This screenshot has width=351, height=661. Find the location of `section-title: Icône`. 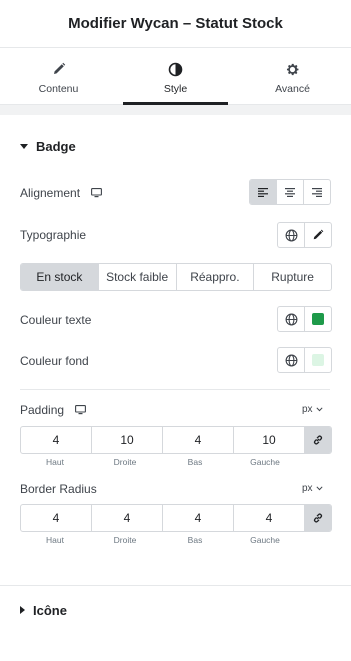

section-title: Icône is located at coordinates (50, 610).